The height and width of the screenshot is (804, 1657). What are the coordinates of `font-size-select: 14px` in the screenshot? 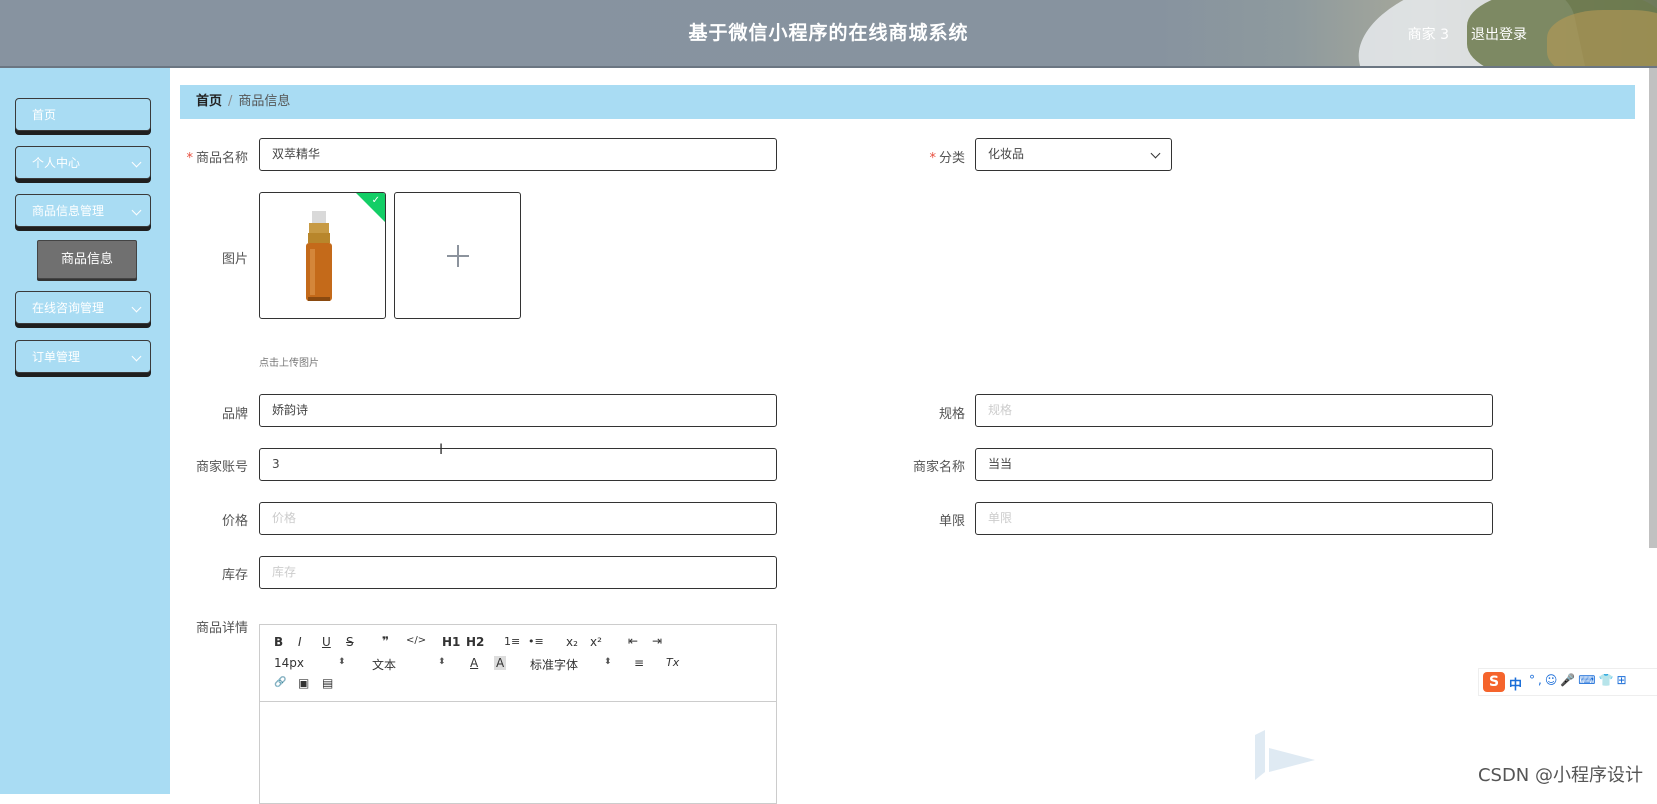 It's located at (289, 663).